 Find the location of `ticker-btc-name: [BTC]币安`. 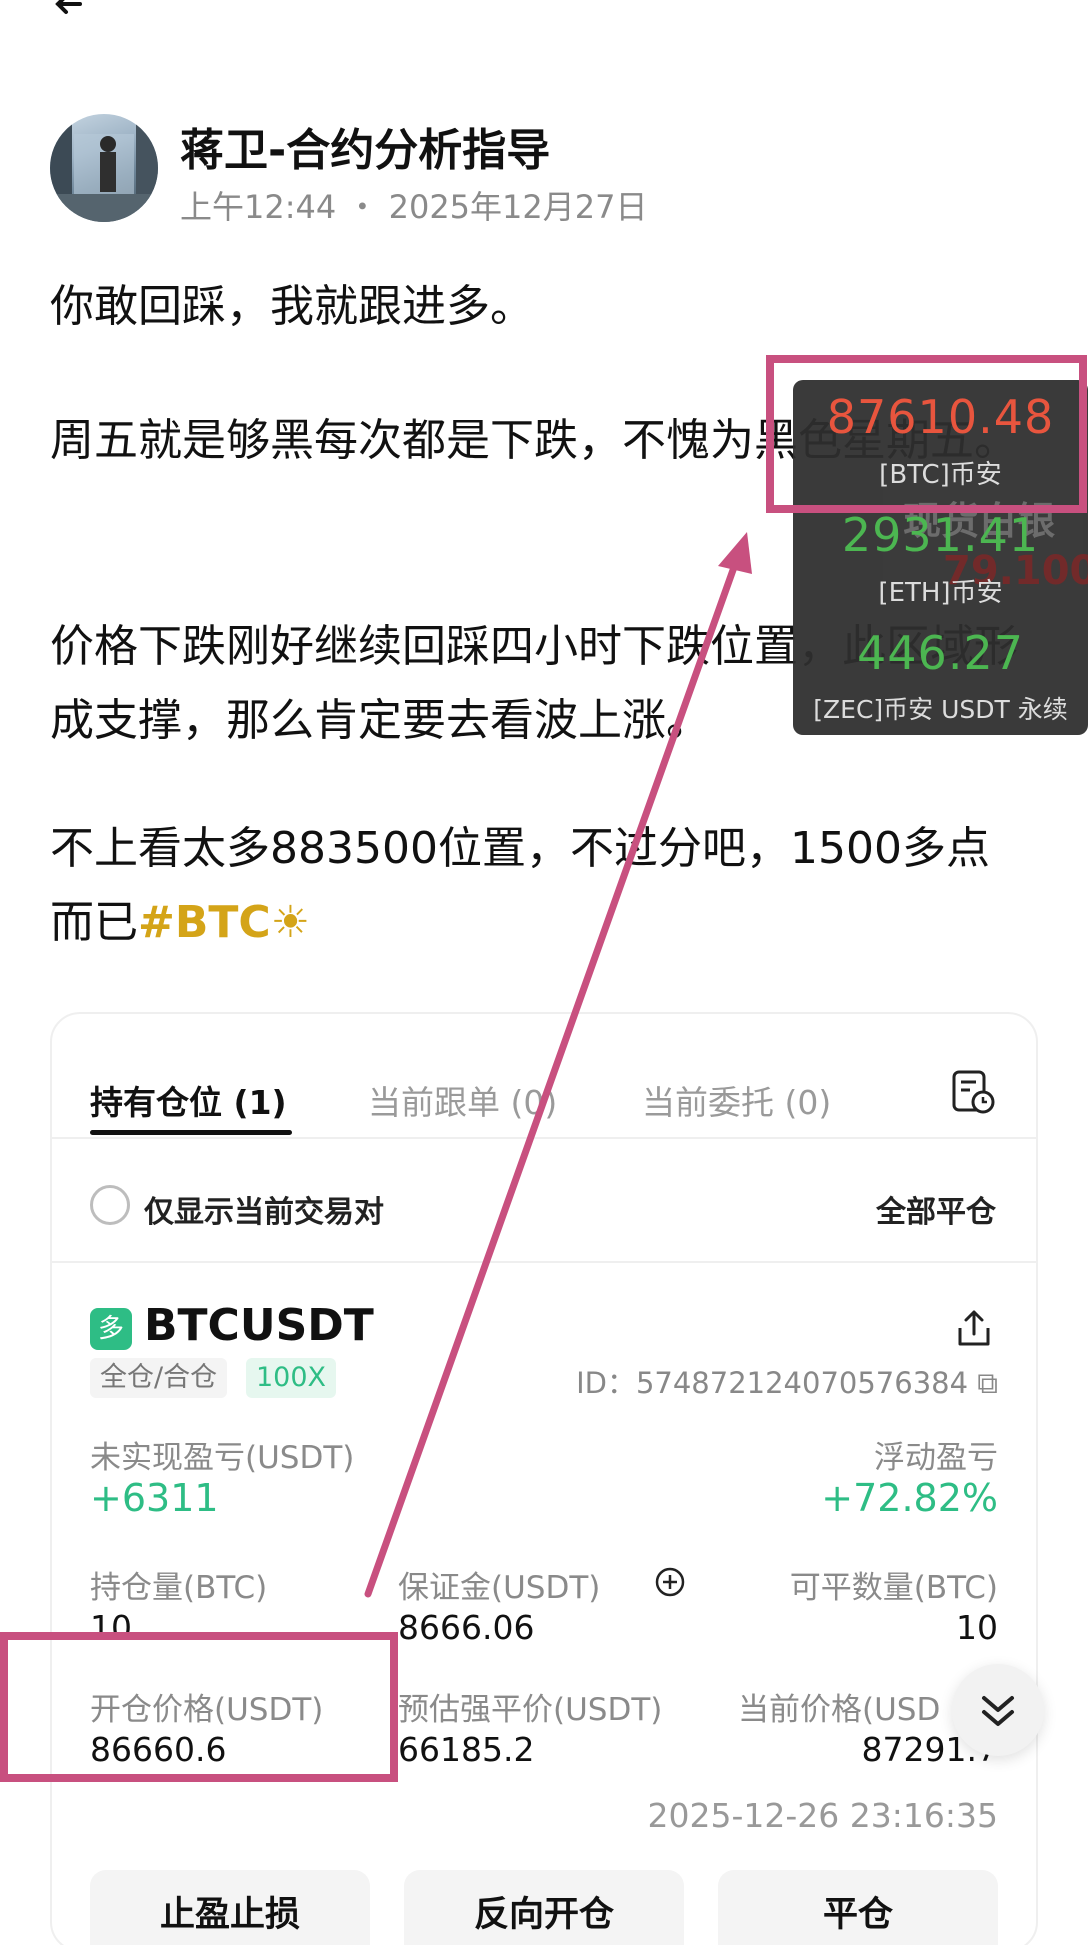

ticker-btc-name: [BTC]币安 is located at coordinates (940, 475).